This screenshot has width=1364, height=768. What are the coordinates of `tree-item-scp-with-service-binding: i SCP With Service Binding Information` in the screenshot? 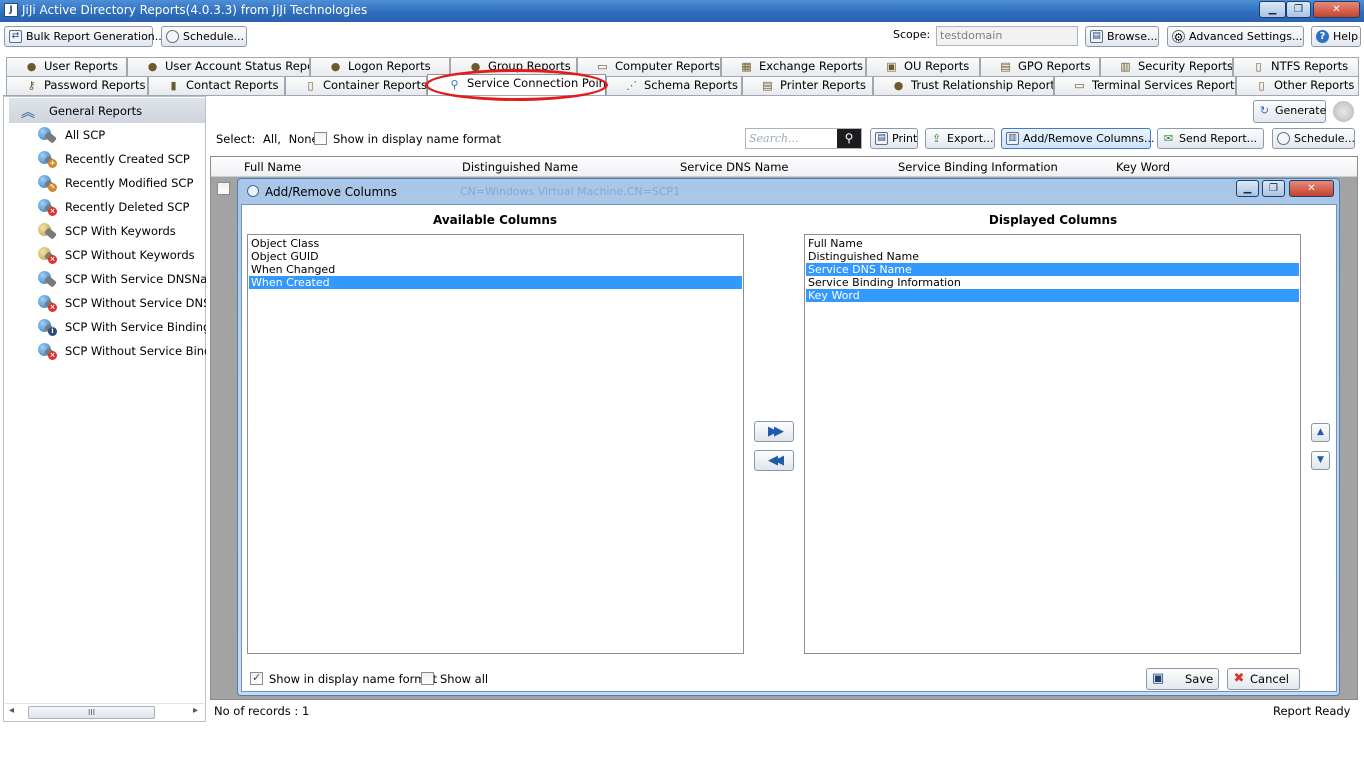 It's located at (121, 327).